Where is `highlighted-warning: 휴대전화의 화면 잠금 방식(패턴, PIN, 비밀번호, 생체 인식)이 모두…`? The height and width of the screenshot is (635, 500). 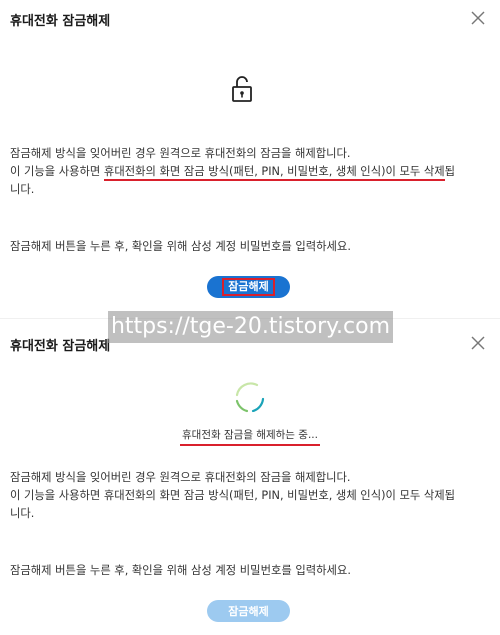
highlighted-warning: 휴대전화의 화면 잠금 방식(패턴, PIN, 비밀번호, 생체 인식)이 모두… is located at coordinates (274, 173).